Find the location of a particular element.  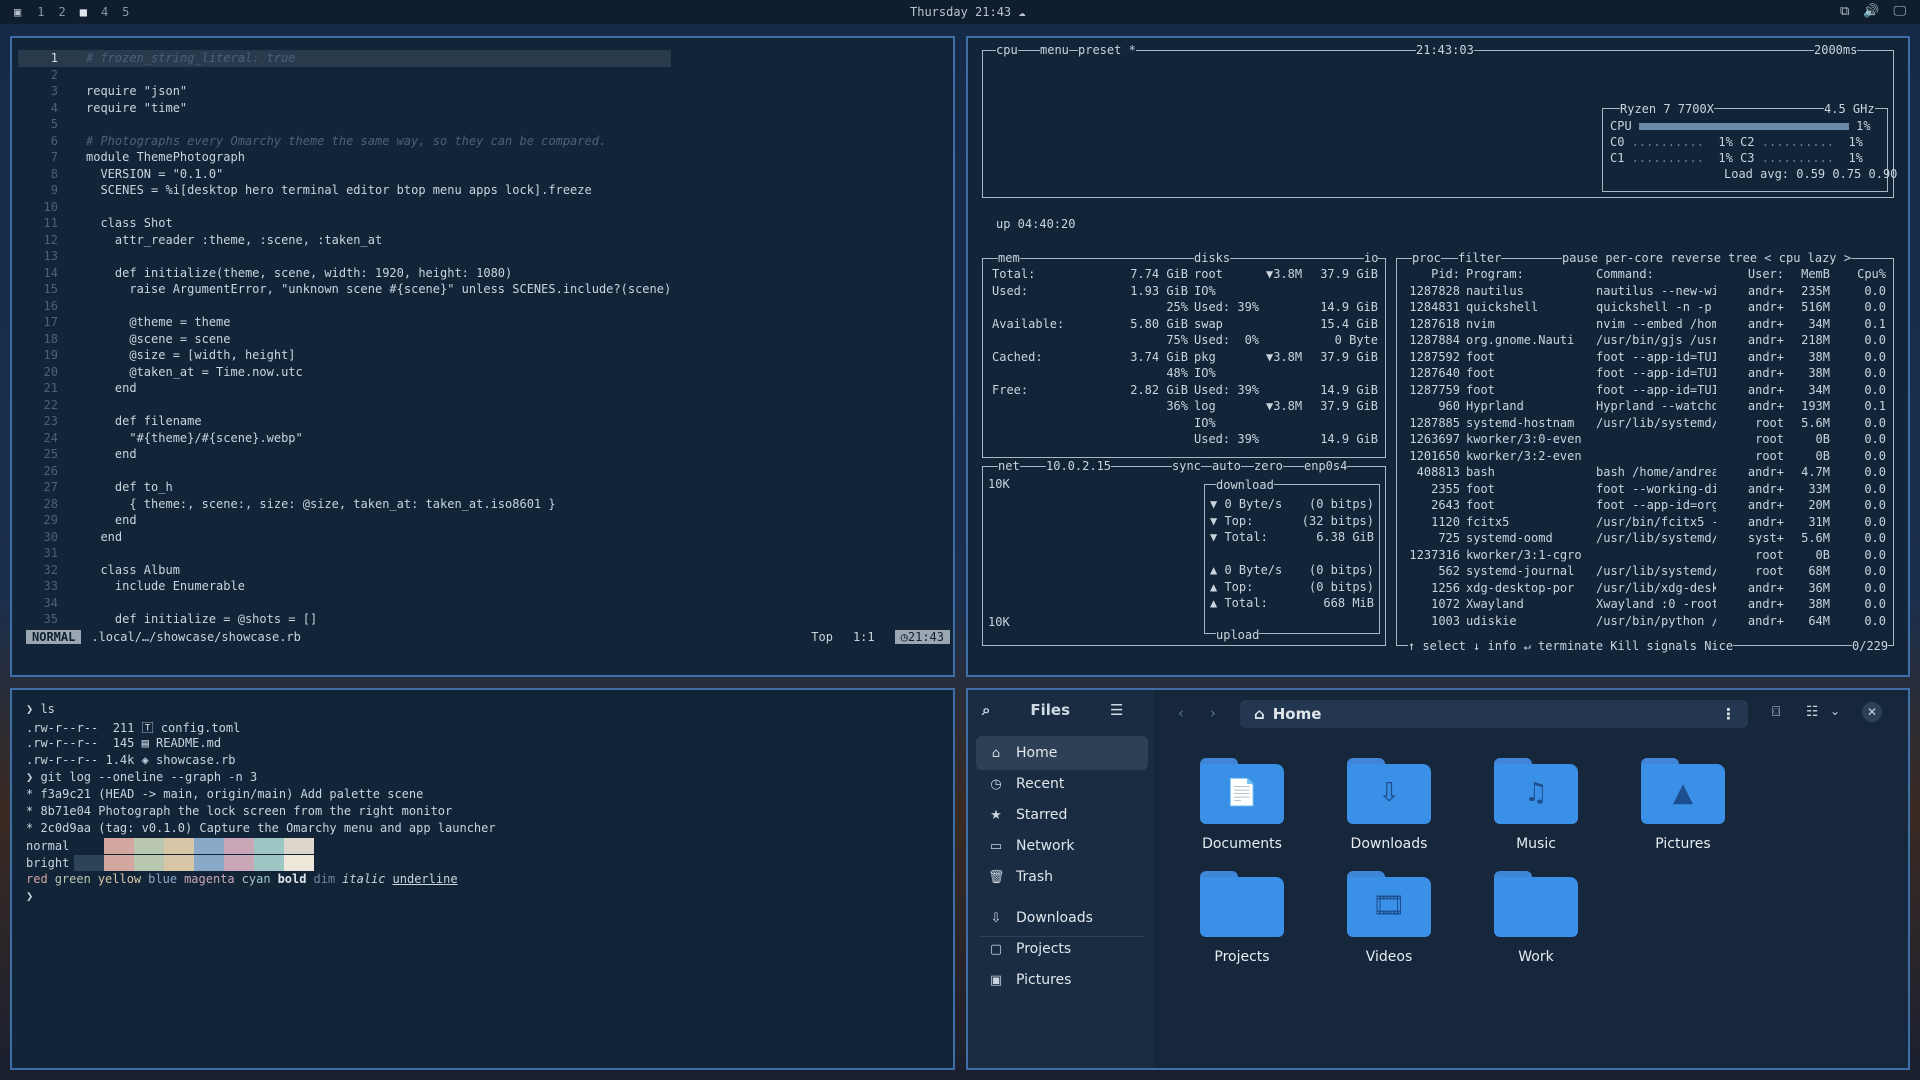

code-line: 22 is located at coordinates (344, 405).